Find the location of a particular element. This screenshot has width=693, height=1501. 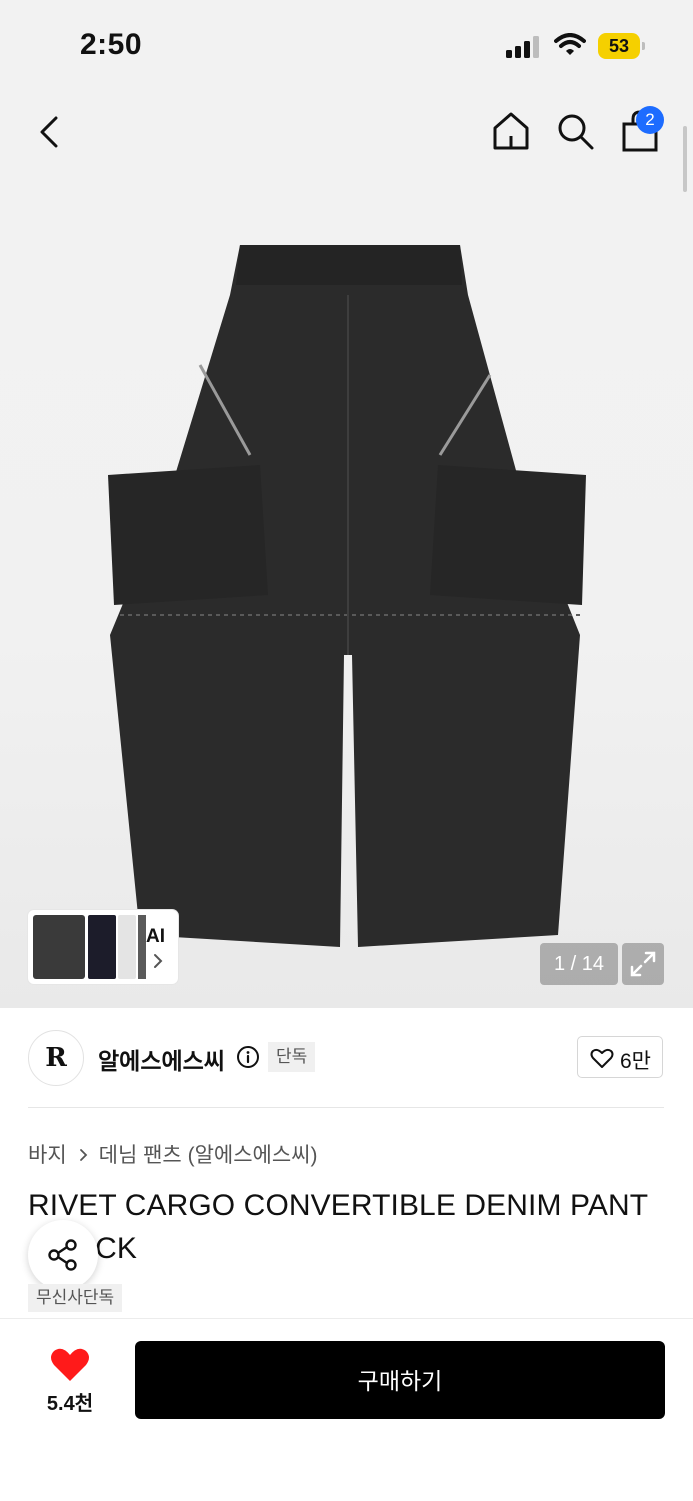

product-like-count: 5.4천 is located at coordinates (70, 1404).